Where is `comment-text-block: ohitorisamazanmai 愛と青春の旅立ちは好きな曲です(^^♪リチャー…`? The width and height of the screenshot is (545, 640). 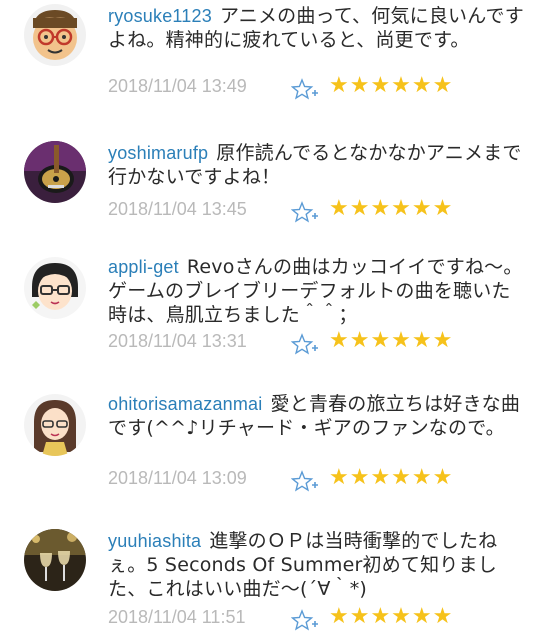
comment-text-block: ohitorisamazanmai 愛と青春の旅立ちは好きな曲です(^^♪リチャー… is located at coordinates (318, 428).